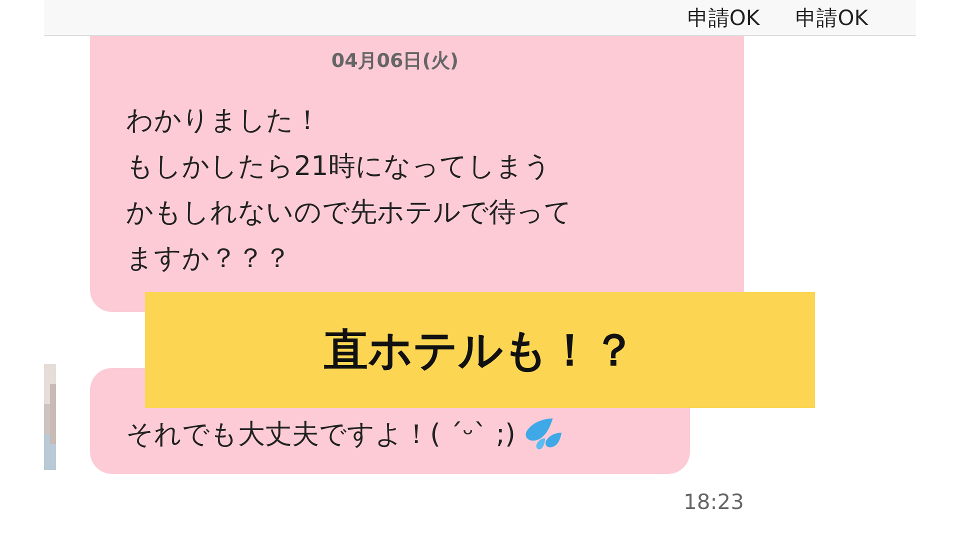 The width and height of the screenshot is (960, 540). What do you see at coordinates (480, 350) in the screenshot?
I see `caption-banner: 直ホテルも！？` at bounding box center [480, 350].